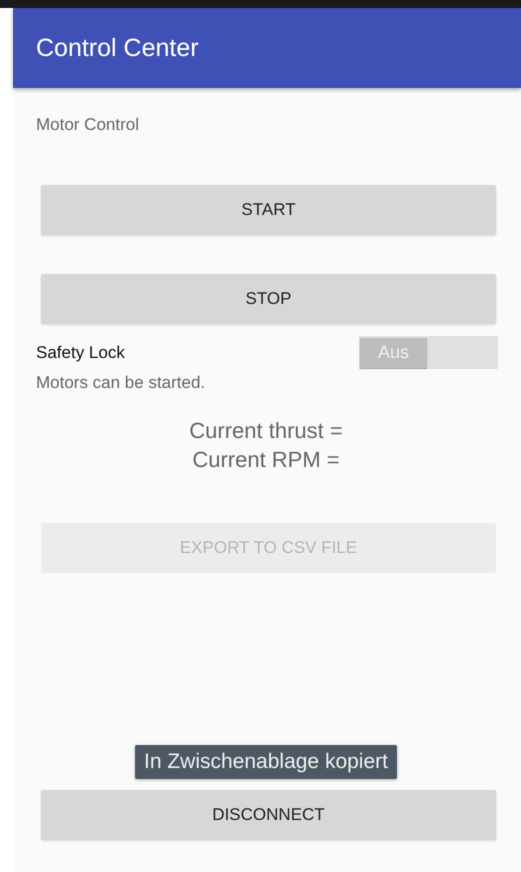 This screenshot has width=521, height=872. What do you see at coordinates (266, 431) in the screenshot?
I see `reading-text: Current thrust =` at bounding box center [266, 431].